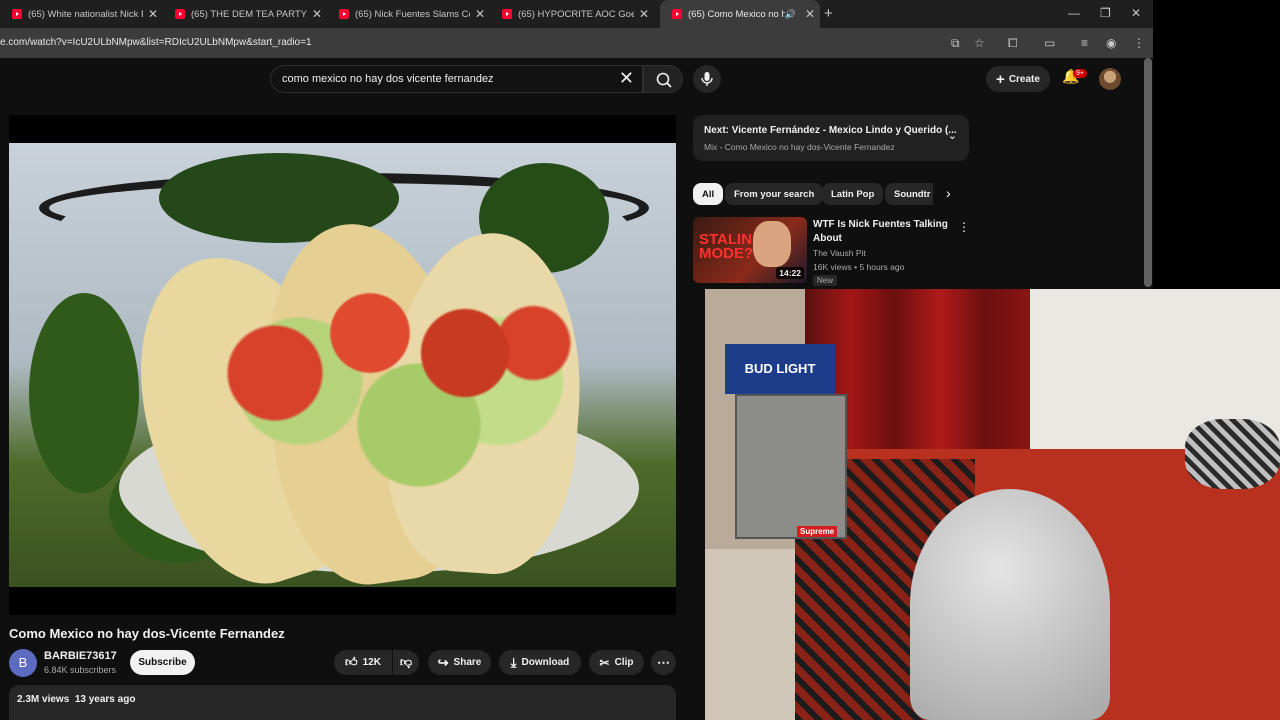 Image resolution: width=1280 pixels, height=720 pixels. What do you see at coordinates (1136, 13) in the screenshot?
I see `window-close-icon: ✕` at bounding box center [1136, 13].